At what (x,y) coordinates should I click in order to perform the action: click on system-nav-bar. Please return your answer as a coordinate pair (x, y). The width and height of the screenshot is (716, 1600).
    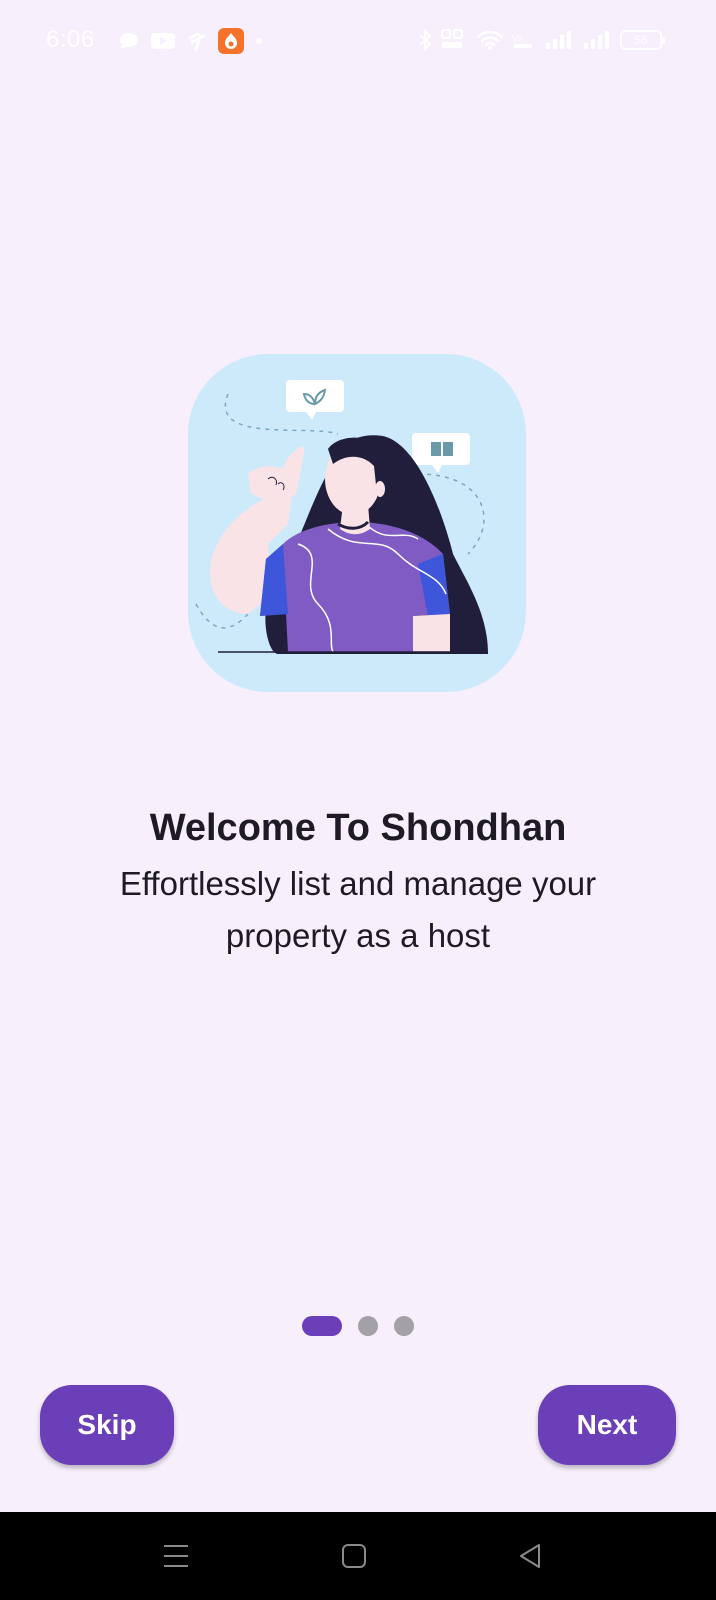
    Looking at the image, I should click on (358, 1556).